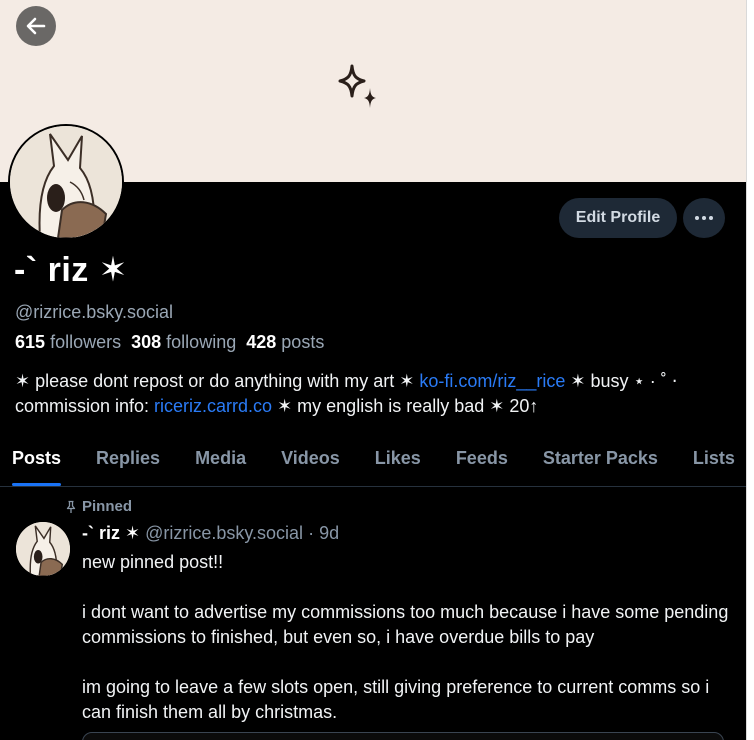  Describe the element at coordinates (750, 370) in the screenshot. I see `page-scrollbar` at that location.